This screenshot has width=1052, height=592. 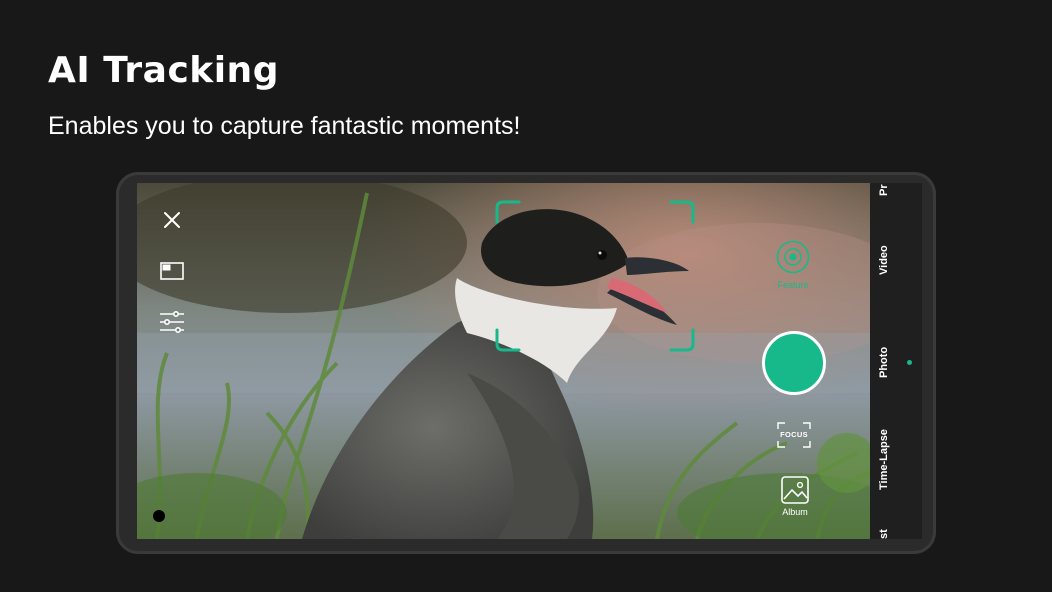 I want to click on album-button: Album, so click(x=795, y=496).